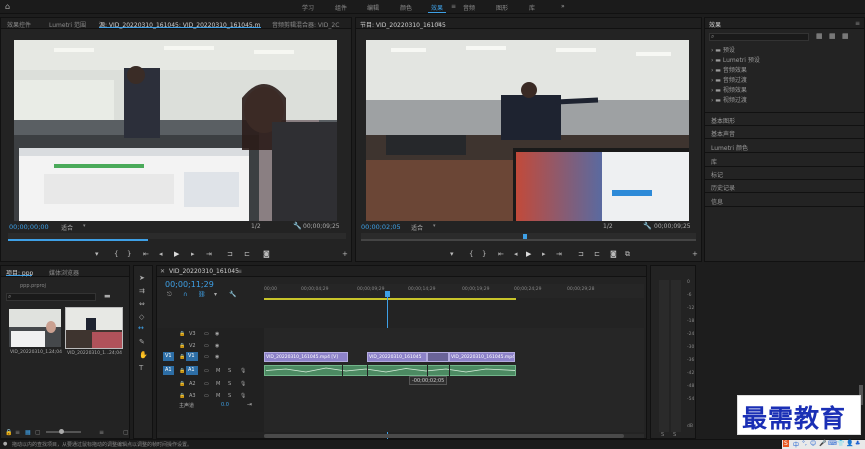 The image size is (865, 449). I want to click on program-compare-icon: ⧉, so click(627, 254).